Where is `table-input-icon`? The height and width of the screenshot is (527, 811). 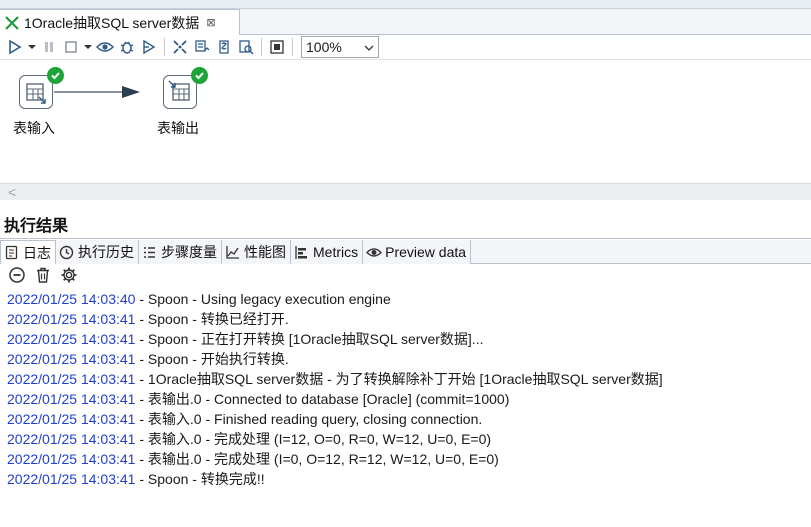
table-input-icon is located at coordinates (36, 93).